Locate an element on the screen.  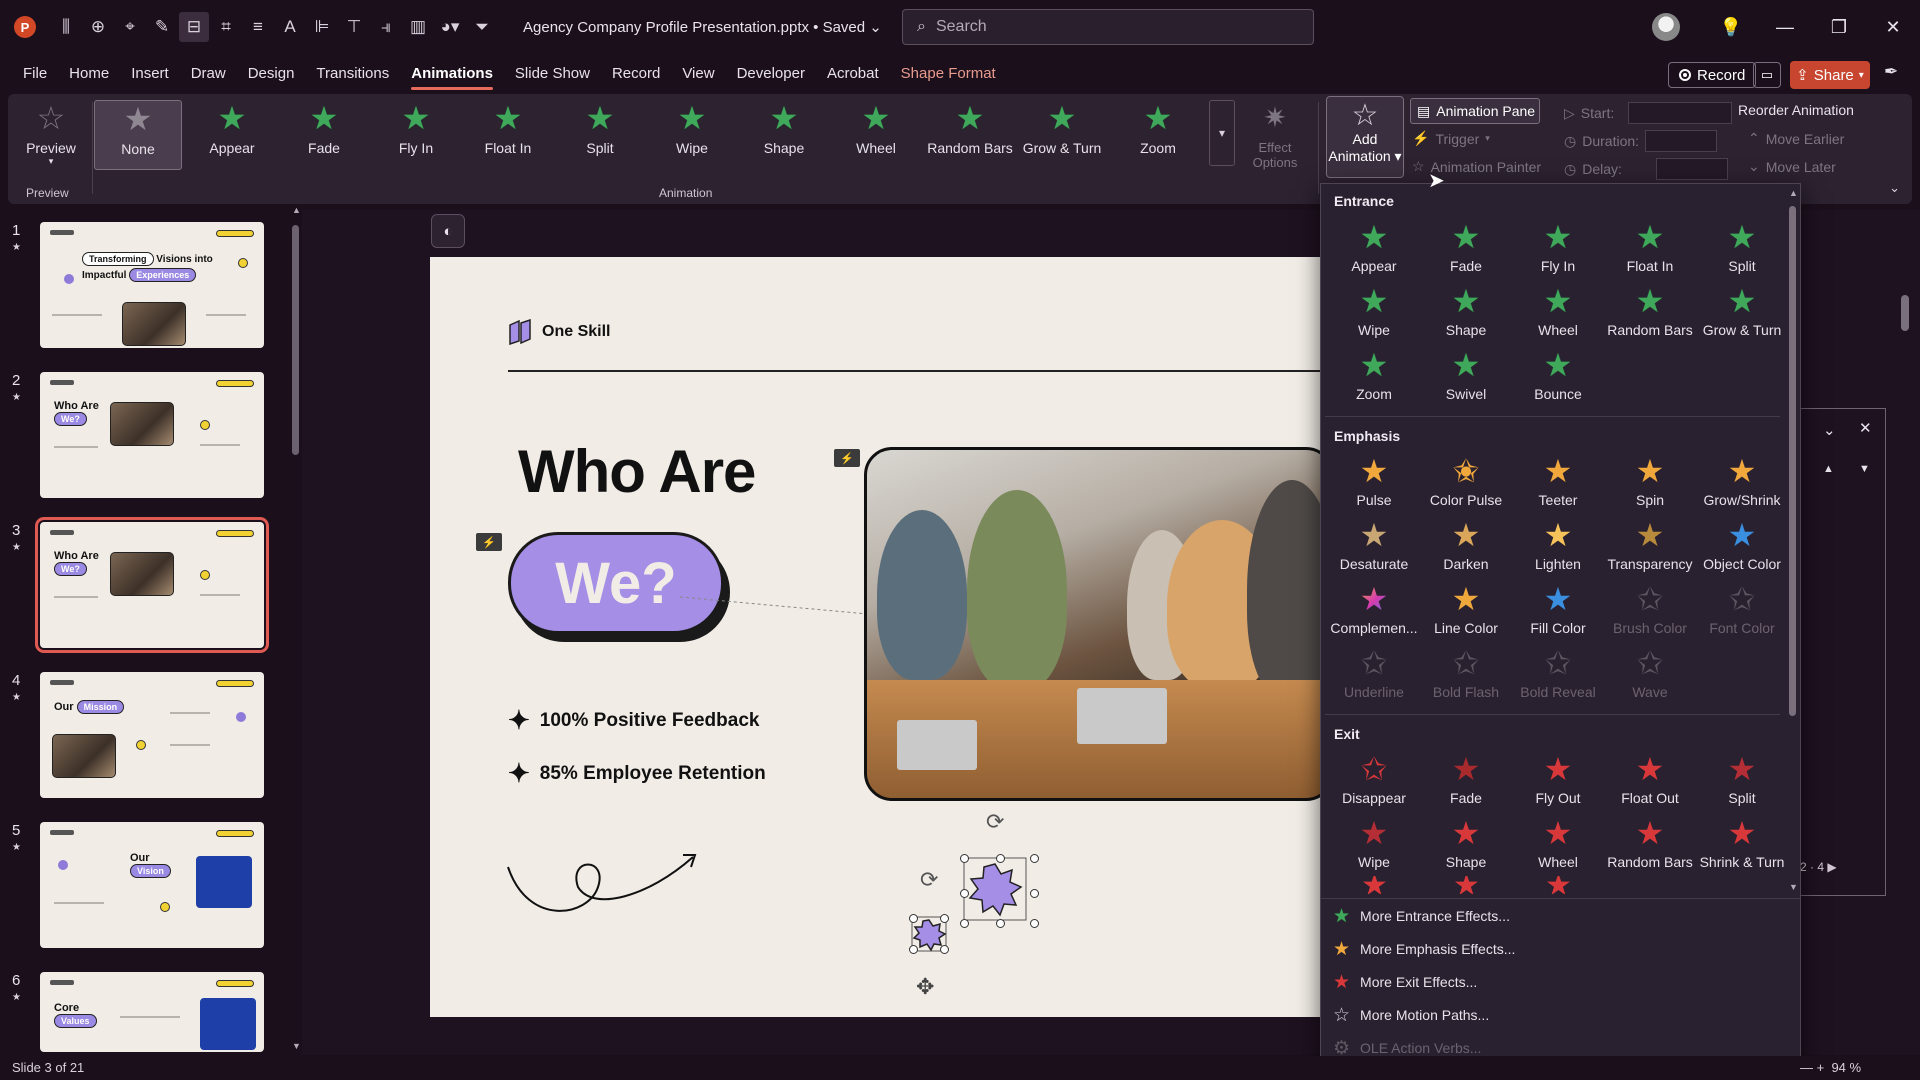
slide-thumb-6: Core Values is located at coordinates (152, 1012).